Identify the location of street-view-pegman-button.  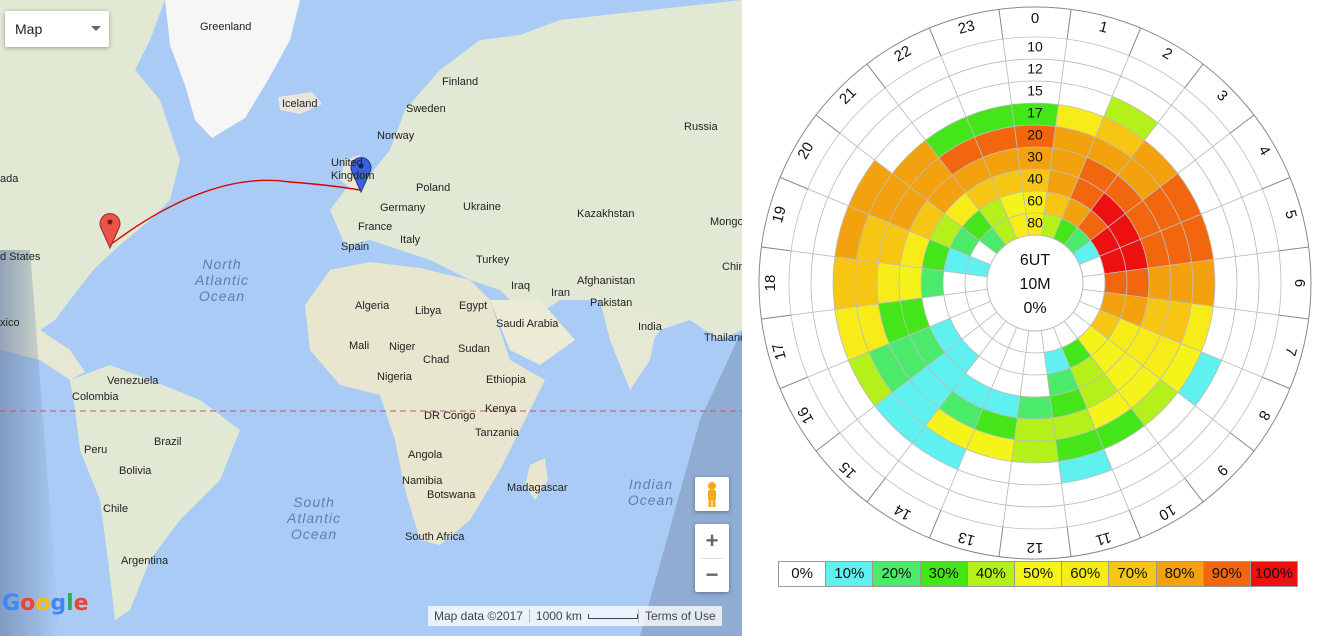
(712, 494).